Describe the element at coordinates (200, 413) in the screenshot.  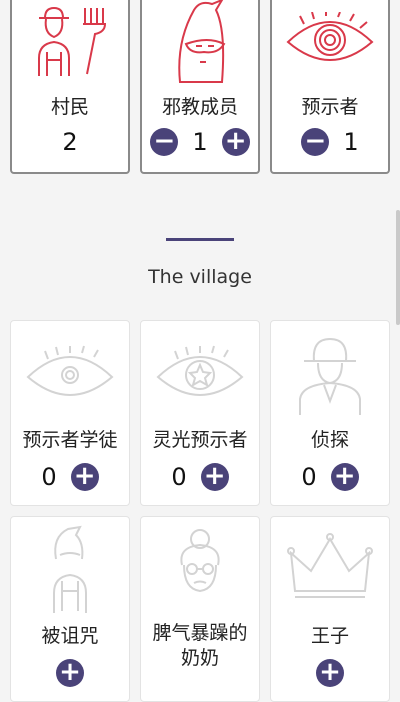
I see `role-card-aura-seer: 灵光预示者 0 +` at that location.